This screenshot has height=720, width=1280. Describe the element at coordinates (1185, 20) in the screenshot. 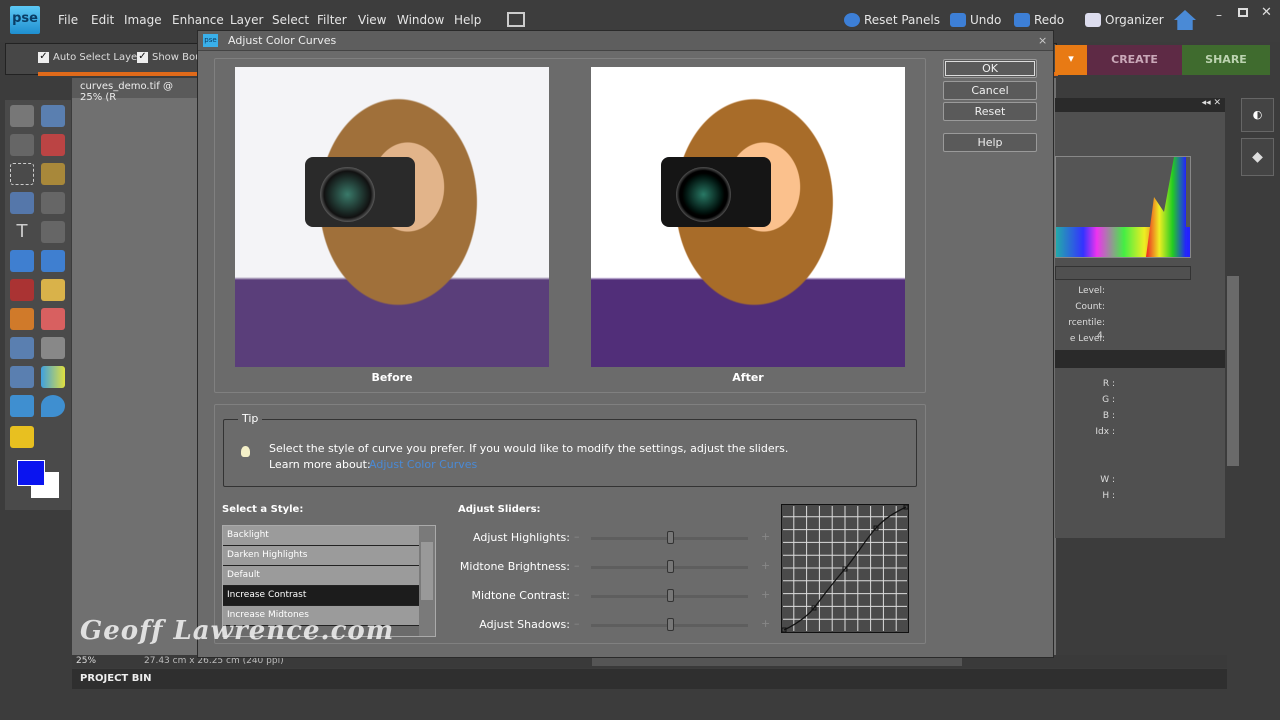

I see `home-icon` at that location.